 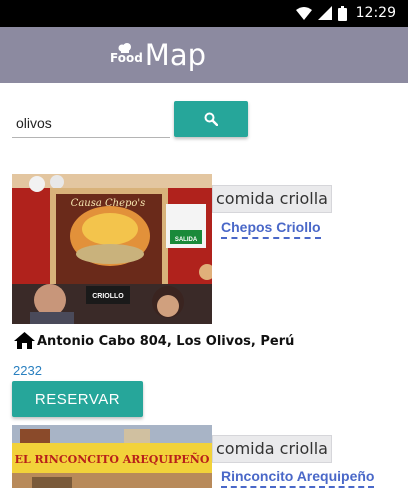 I want to click on logo-food-text: Food, so click(x=126, y=54).